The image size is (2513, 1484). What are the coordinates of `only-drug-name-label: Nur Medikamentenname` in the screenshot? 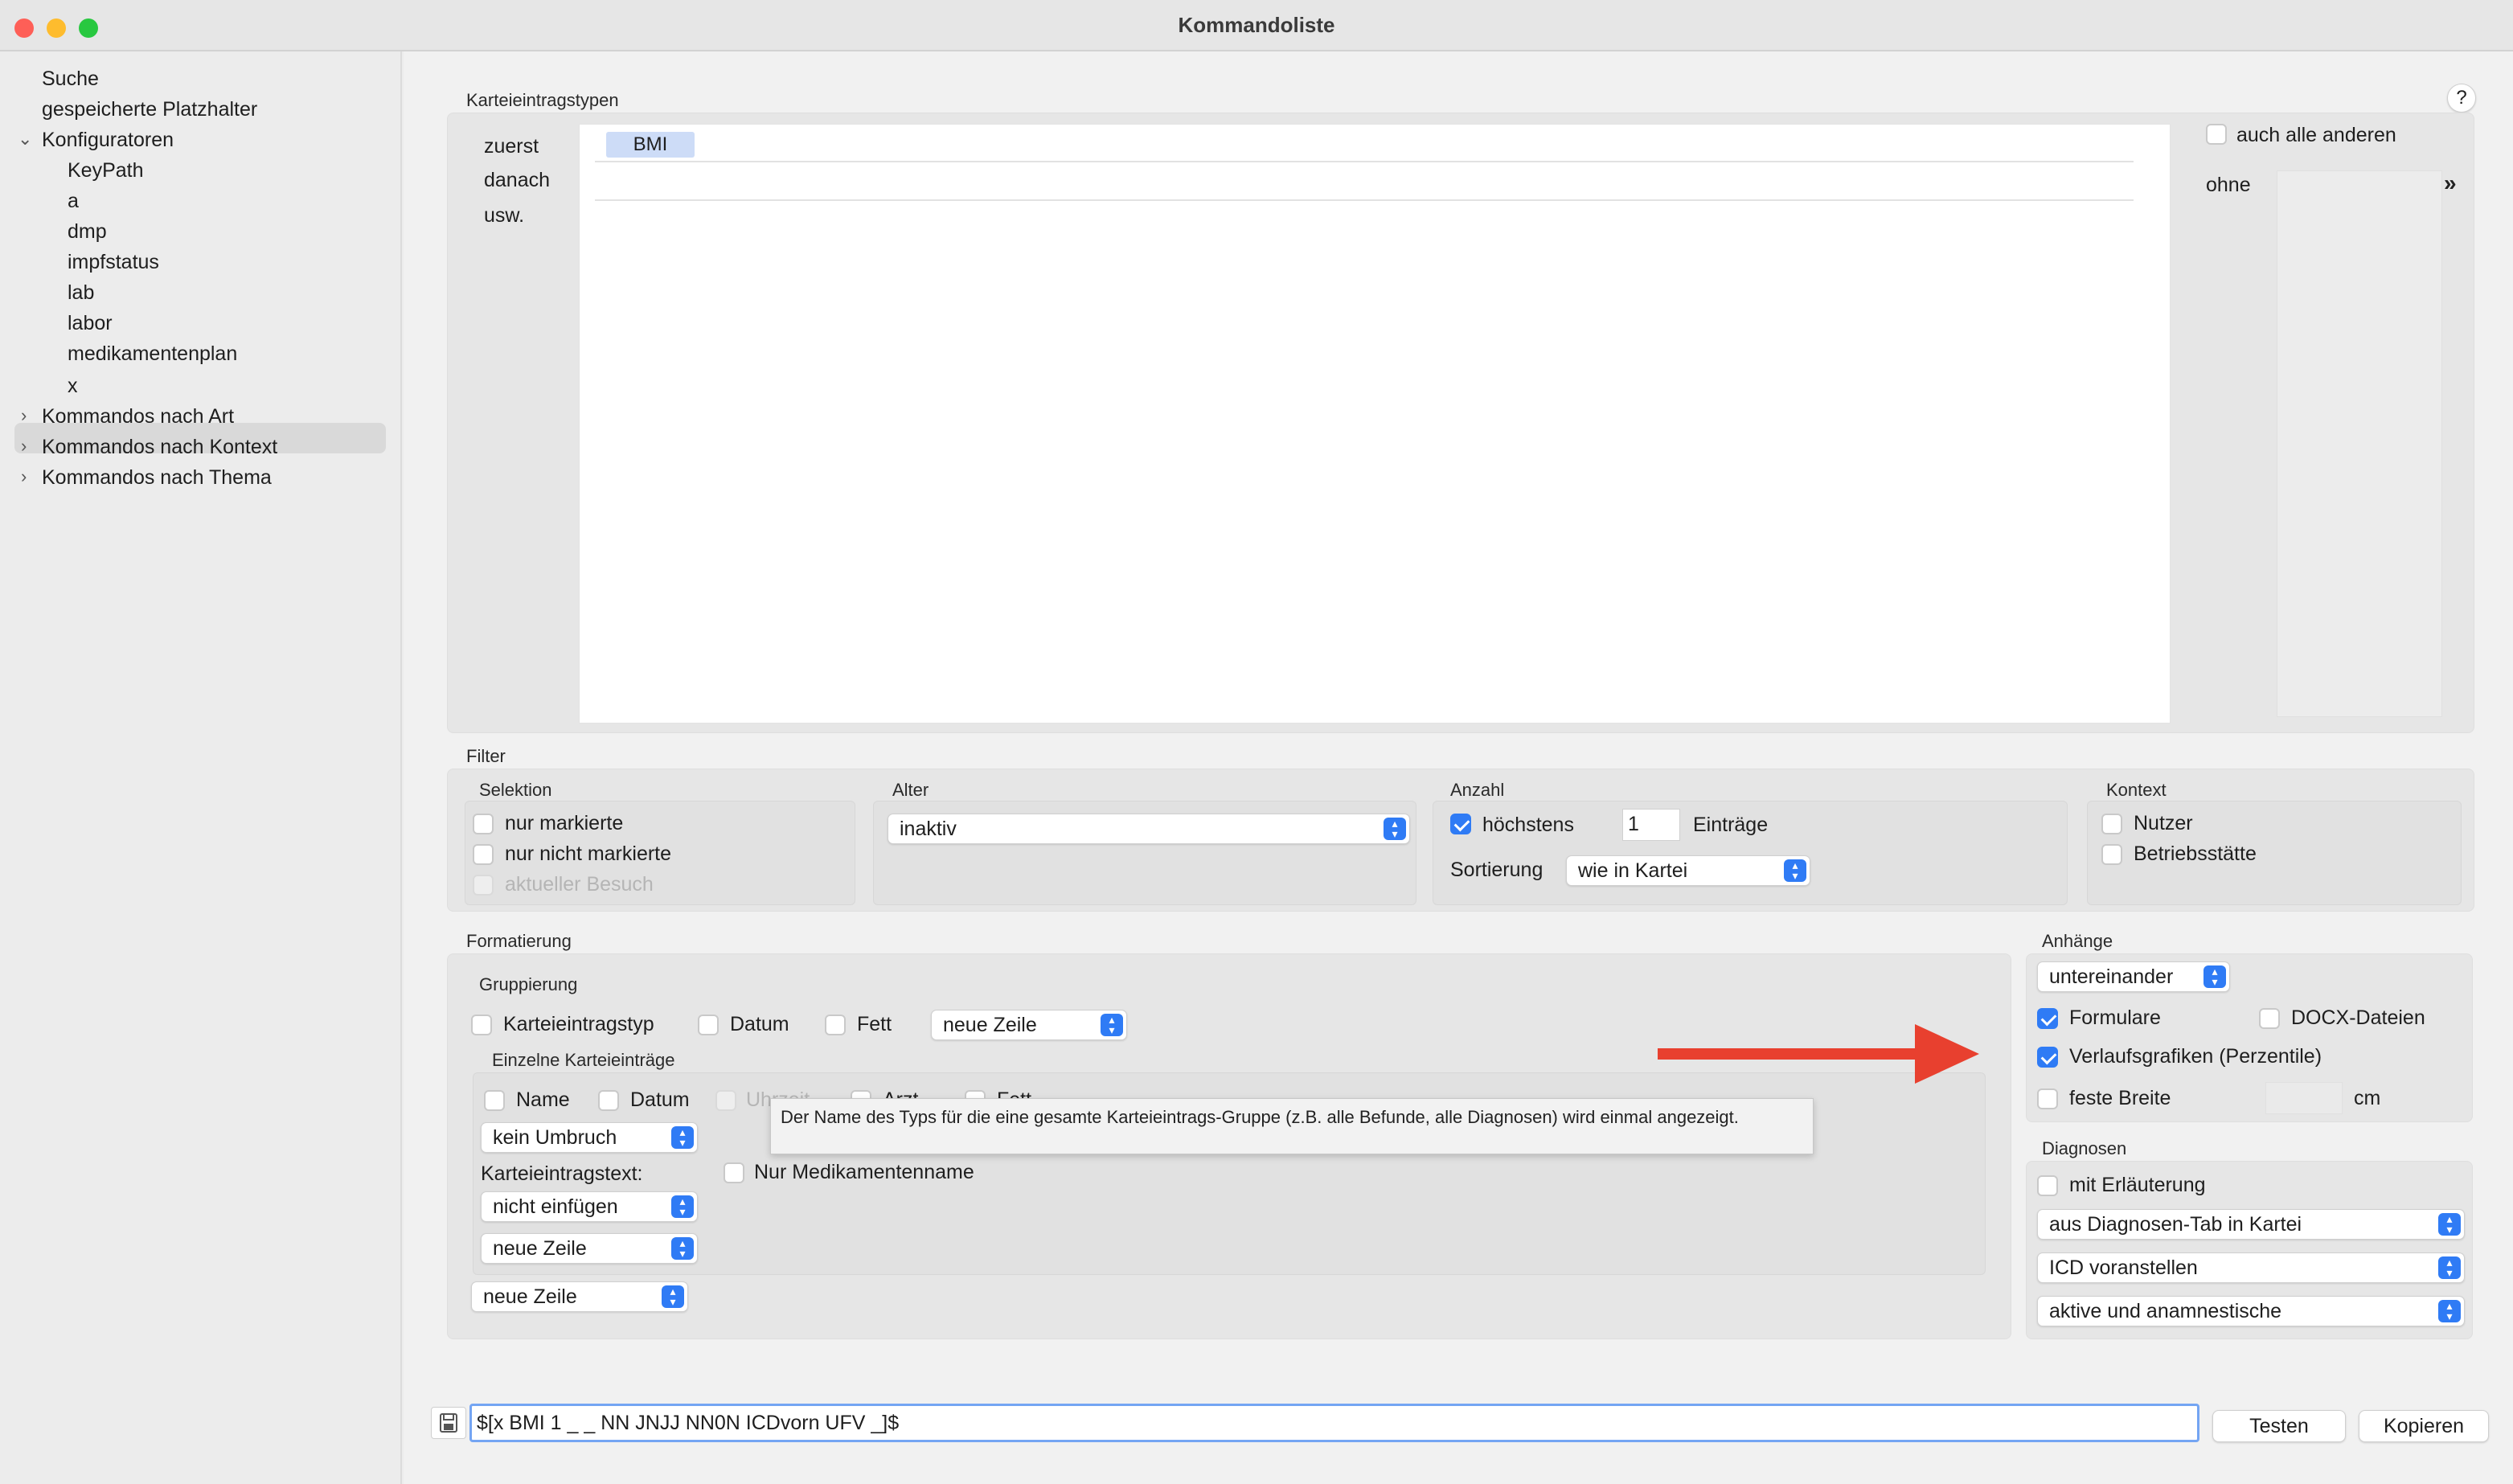 It's located at (864, 1172).